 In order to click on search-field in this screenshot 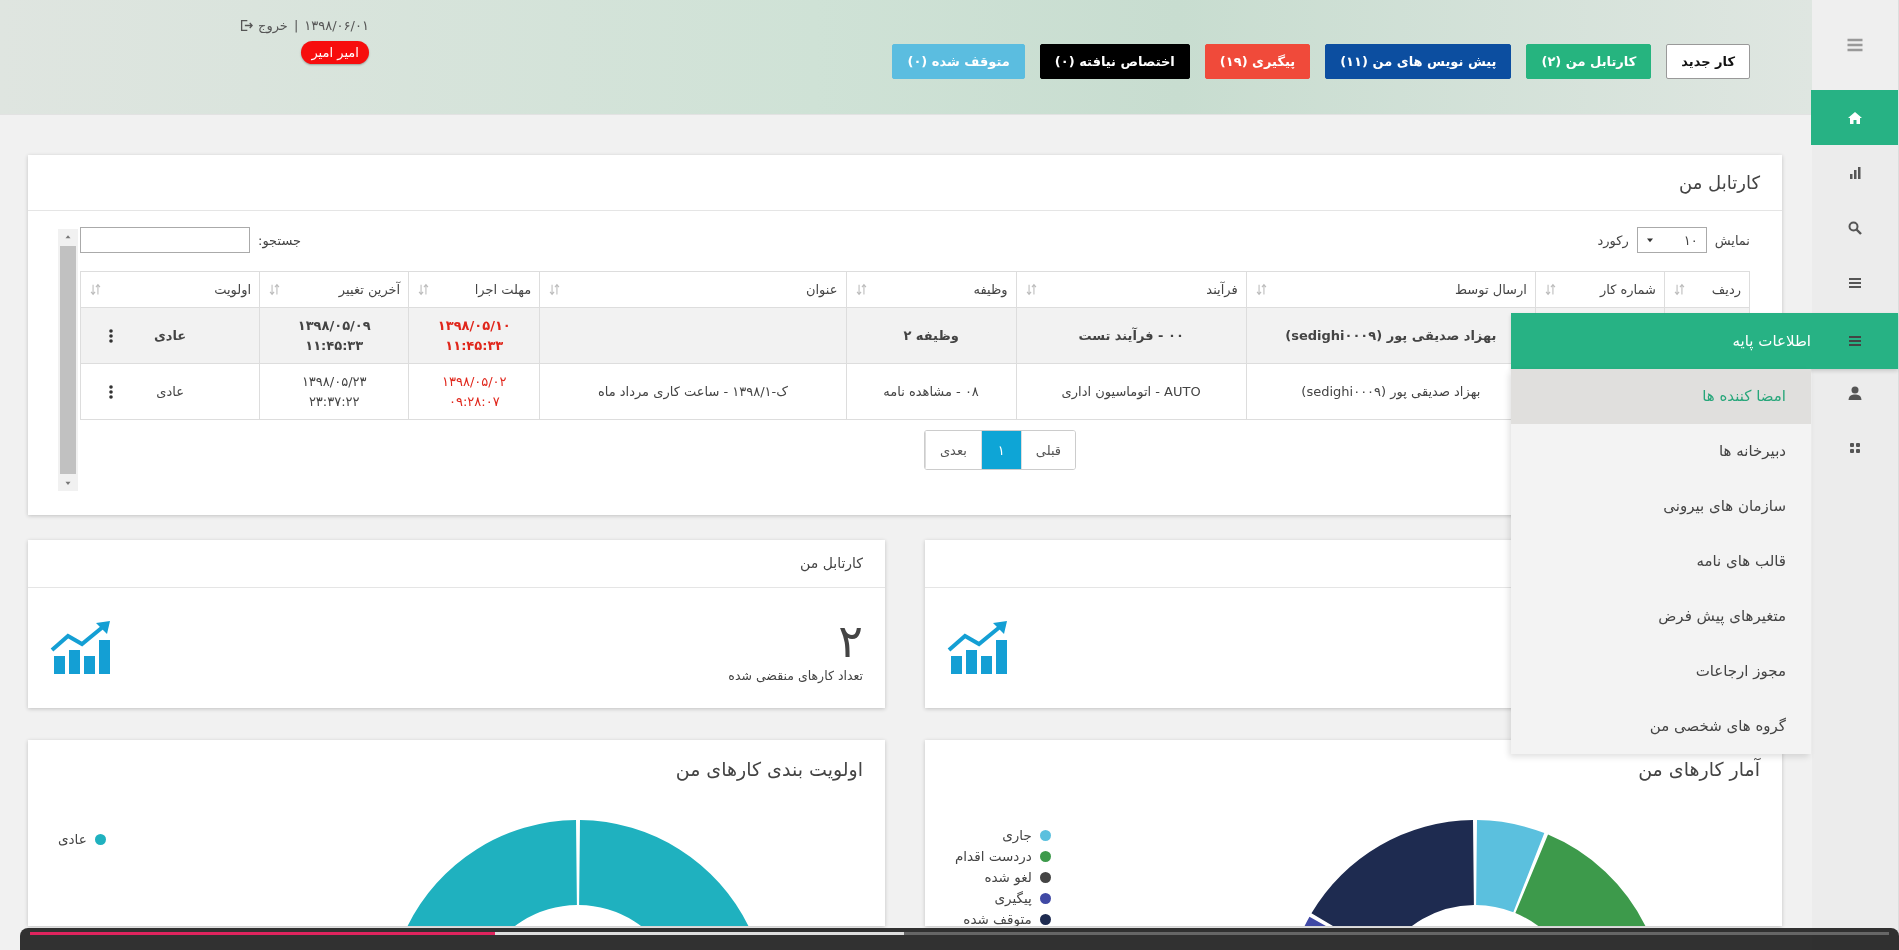, I will do `click(165, 240)`.